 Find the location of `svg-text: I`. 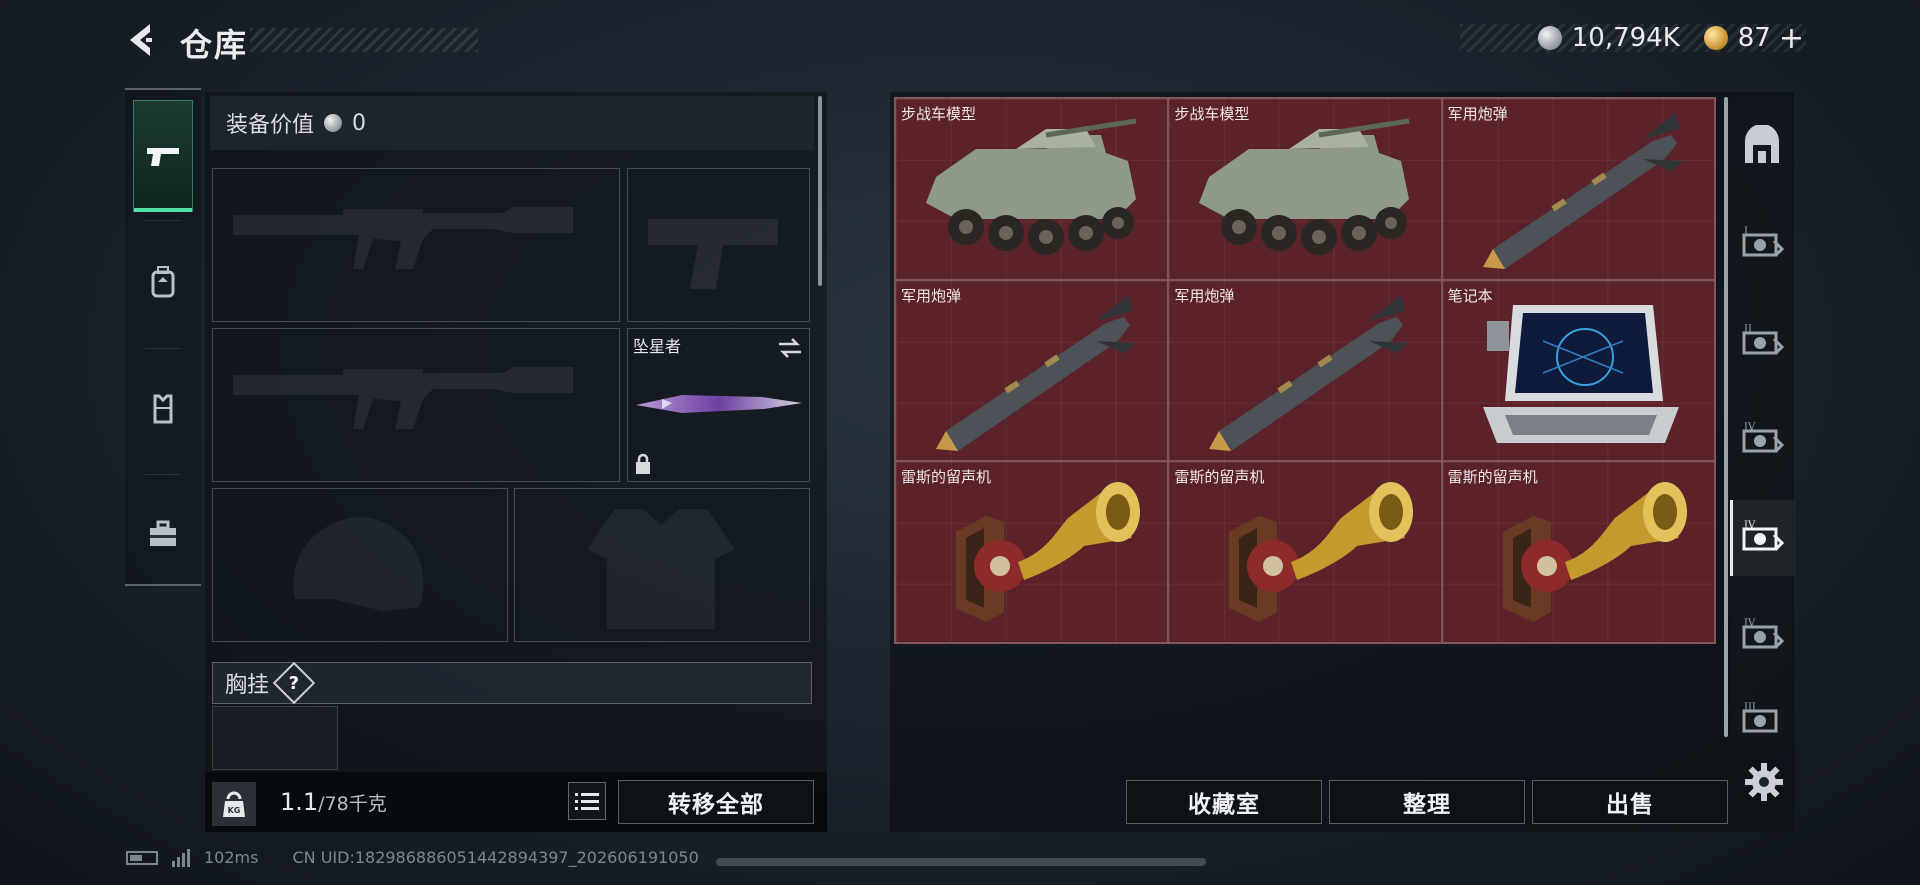

svg-text: I is located at coordinates (1746, 231).